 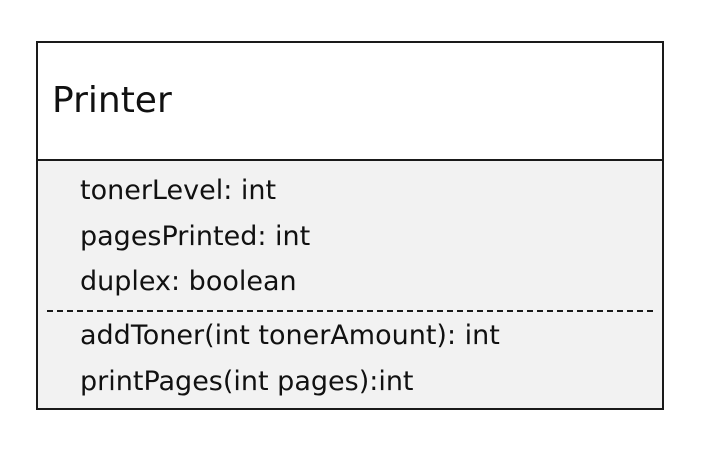 What do you see at coordinates (350, 311) in the screenshot?
I see `compartment-divider` at bounding box center [350, 311].